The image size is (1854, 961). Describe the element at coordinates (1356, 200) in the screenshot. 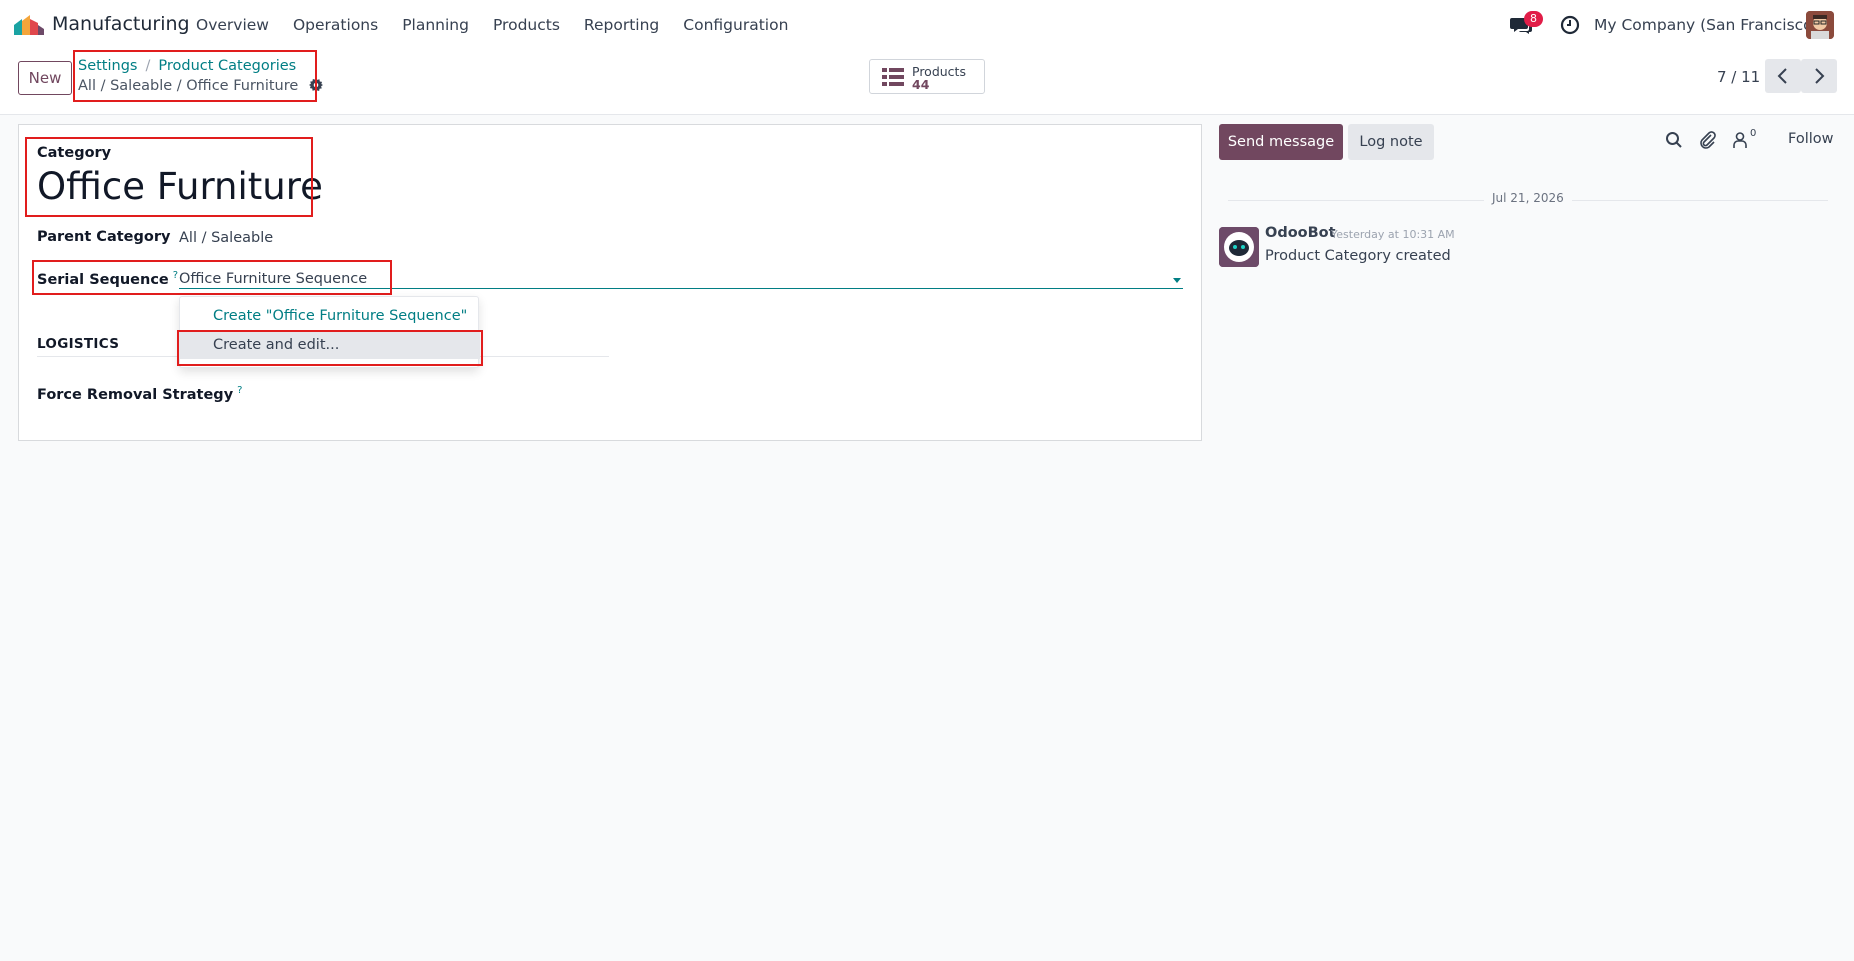

I see `date-separator-line-left` at that location.